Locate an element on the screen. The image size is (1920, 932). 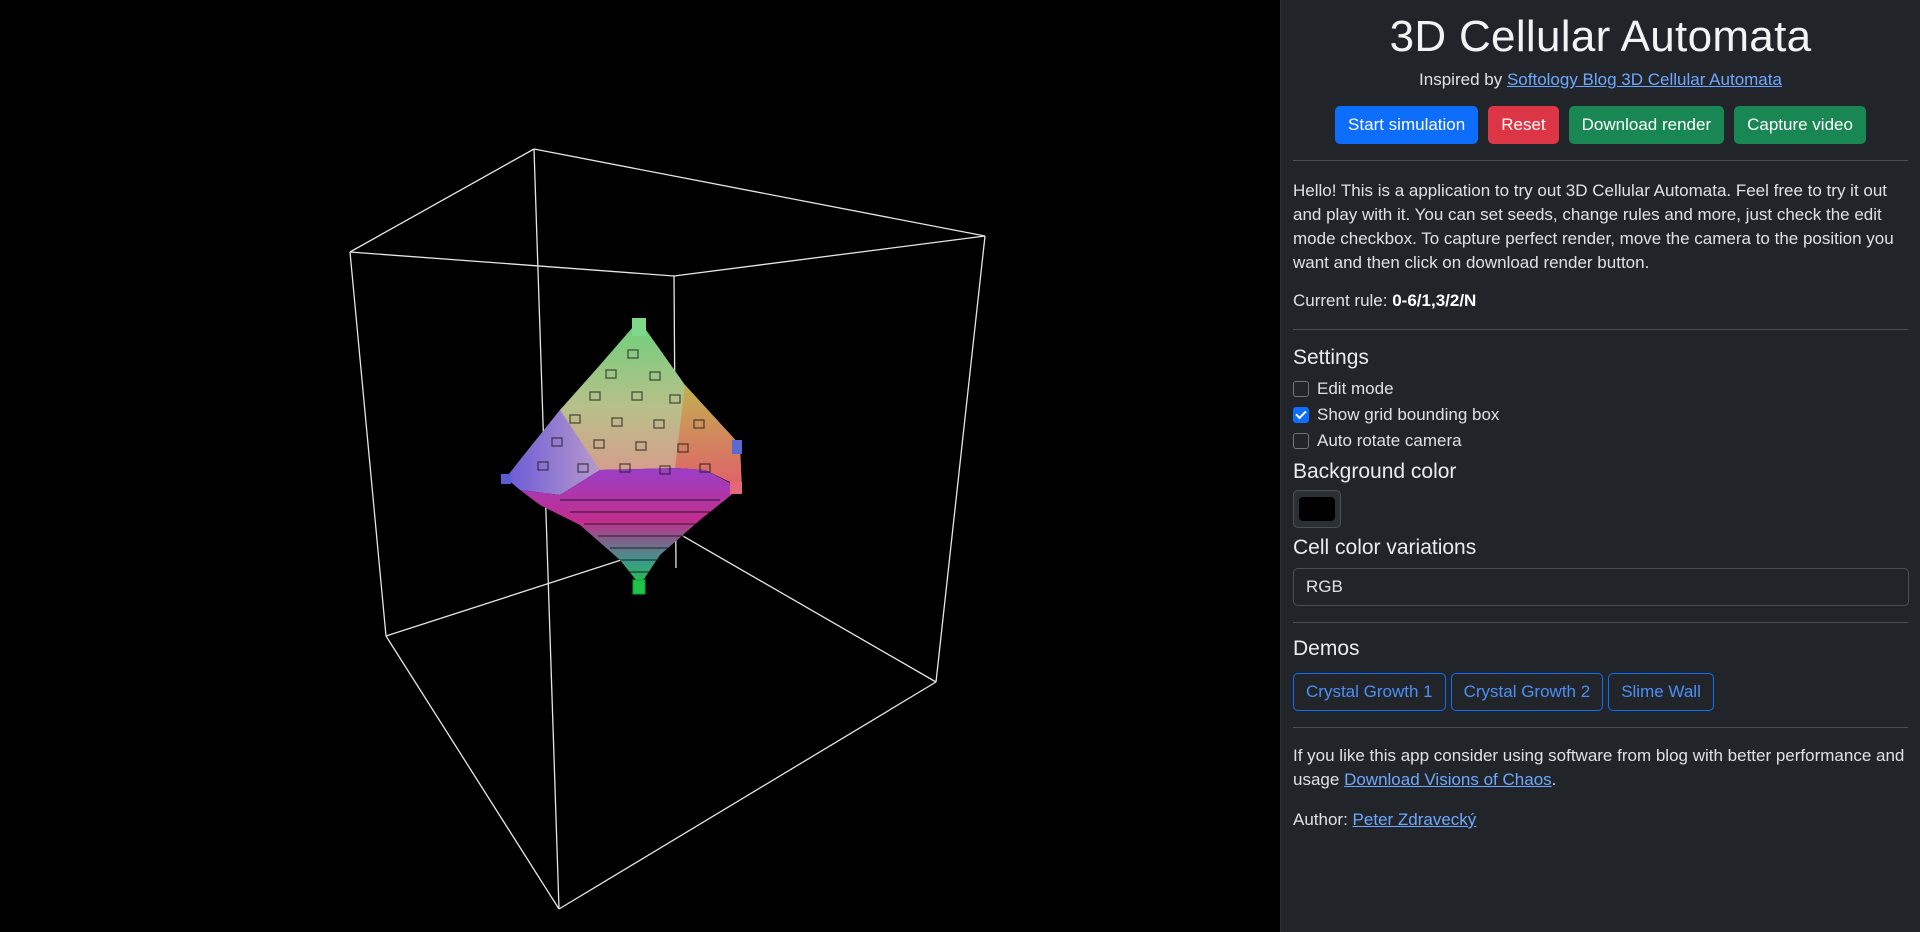
cell-color-heading: Cell color variations is located at coordinates (1385, 547).